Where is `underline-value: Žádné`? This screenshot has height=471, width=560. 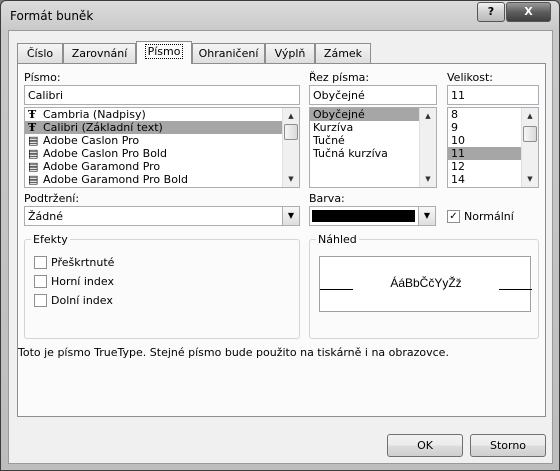
underline-value: Žádné is located at coordinates (45, 216).